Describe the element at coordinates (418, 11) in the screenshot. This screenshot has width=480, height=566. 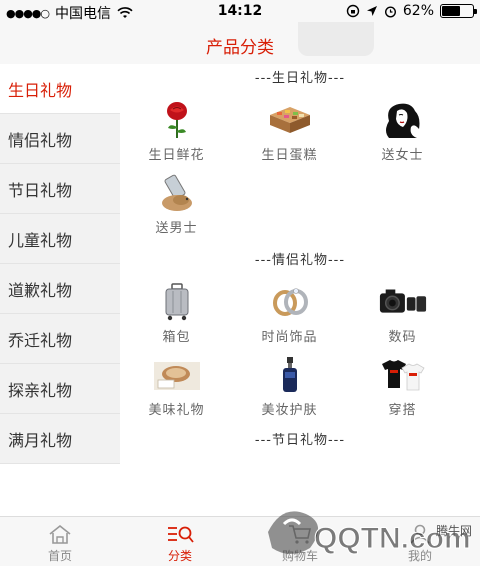
I see `battery-percent: 62%` at that location.